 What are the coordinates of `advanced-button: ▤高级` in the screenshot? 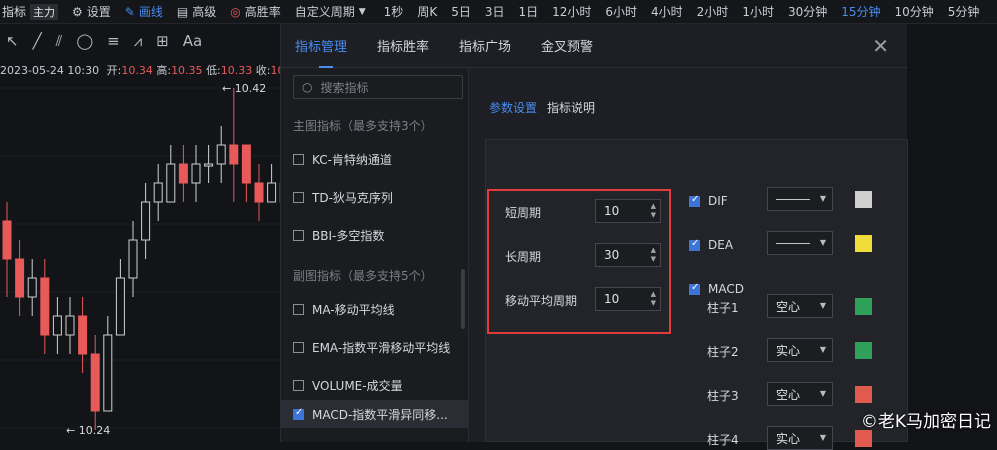 It's located at (196, 11).